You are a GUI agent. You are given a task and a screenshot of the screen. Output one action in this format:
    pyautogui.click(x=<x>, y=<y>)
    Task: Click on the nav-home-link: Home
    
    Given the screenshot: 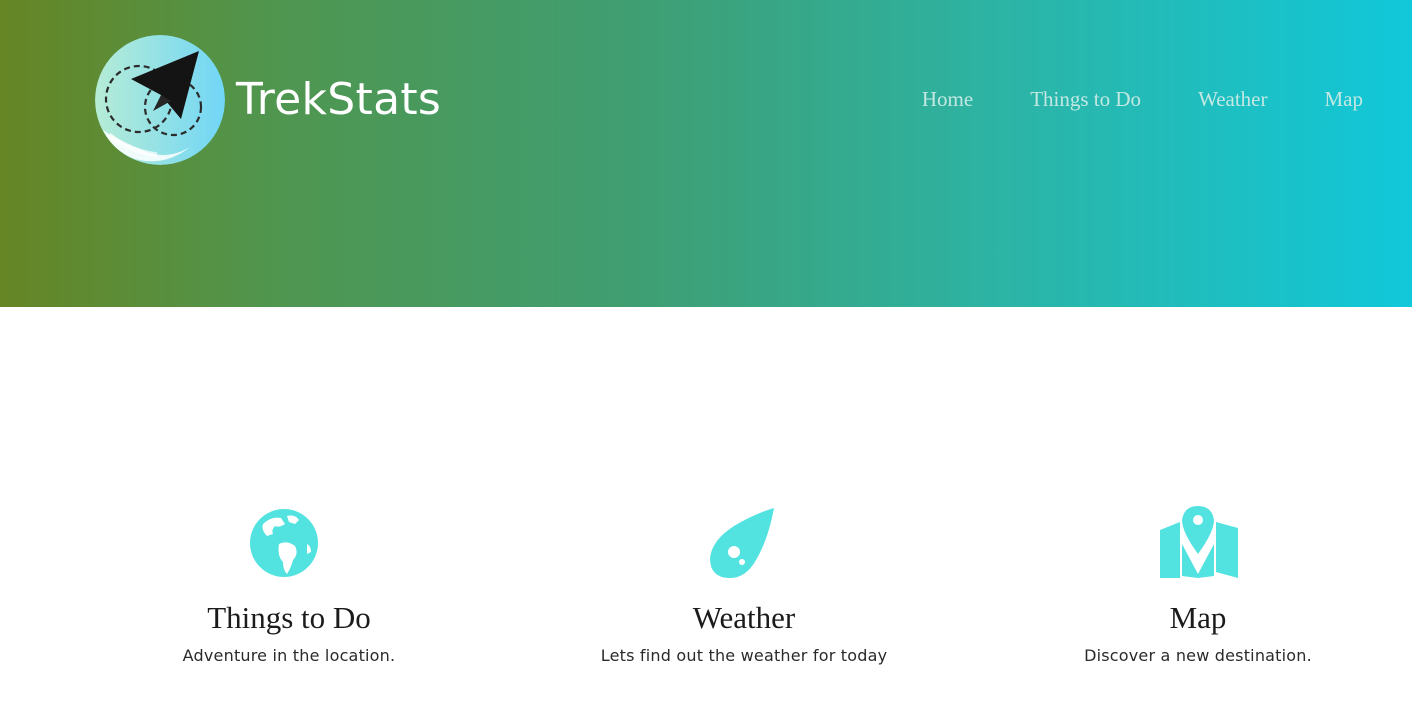 What is the action you would take?
    pyautogui.click(x=947, y=99)
    